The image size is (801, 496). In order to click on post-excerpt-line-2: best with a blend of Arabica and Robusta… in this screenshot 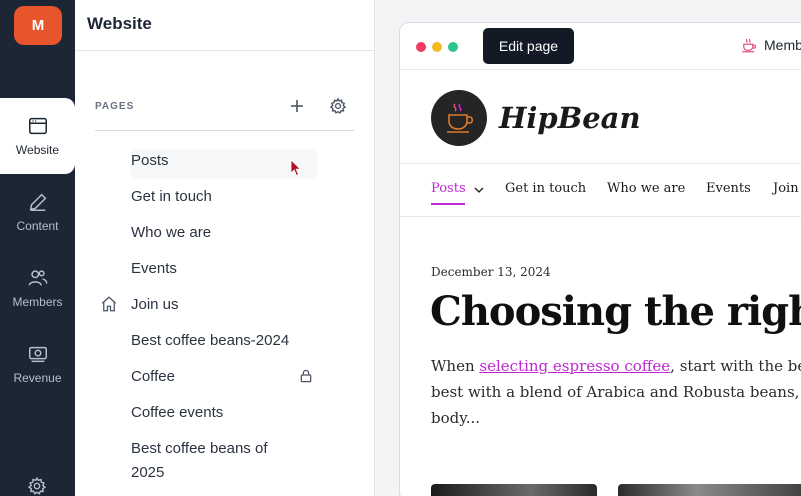, I will do `click(616, 392)`.